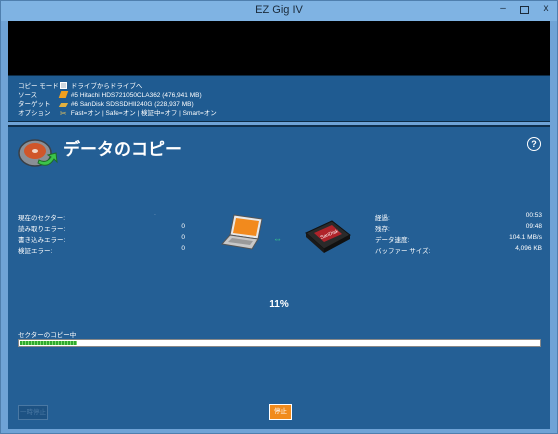 Image resolution: width=558 pixels, height=434 pixels. Describe the element at coordinates (63, 94) in the screenshot. I see `hard-drive-icon` at that location.